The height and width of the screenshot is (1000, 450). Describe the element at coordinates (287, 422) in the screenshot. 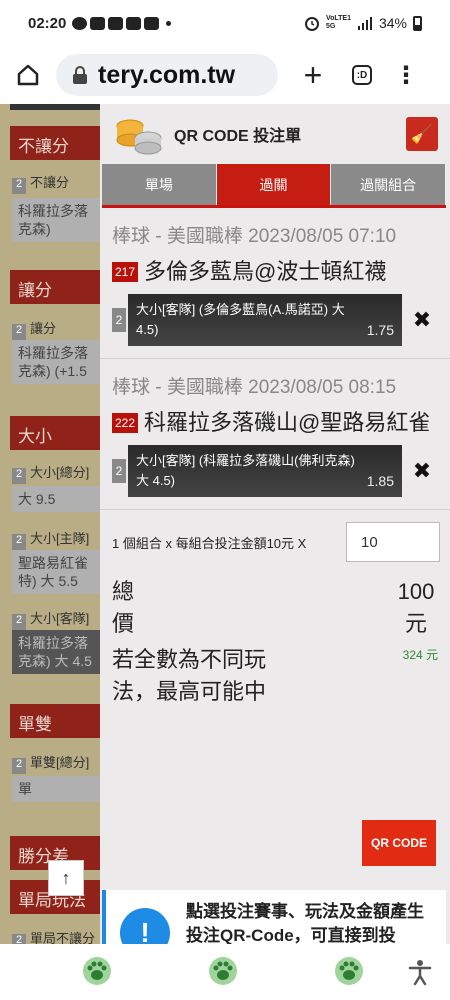

I see `match-teams: 科羅拉多落磯山@聖路易紅雀` at that location.